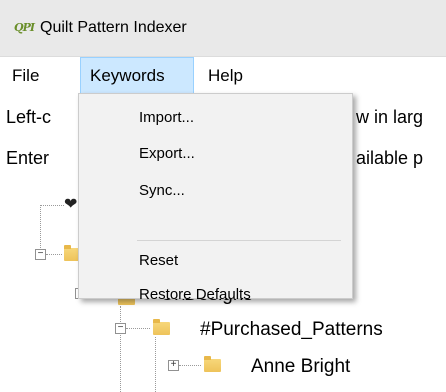 The image size is (446, 392). I want to click on instruction-line-2-start: Enter, so click(28, 158).